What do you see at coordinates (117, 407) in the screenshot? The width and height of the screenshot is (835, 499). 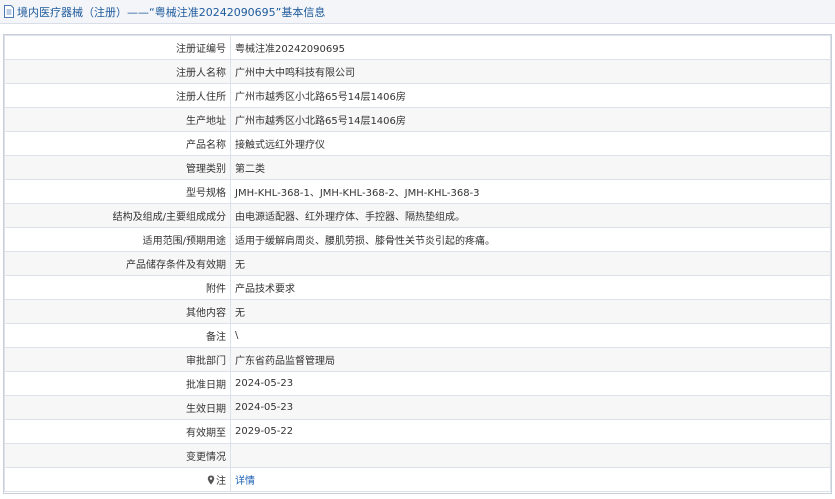 I see `row-label: 生效日期` at bounding box center [117, 407].